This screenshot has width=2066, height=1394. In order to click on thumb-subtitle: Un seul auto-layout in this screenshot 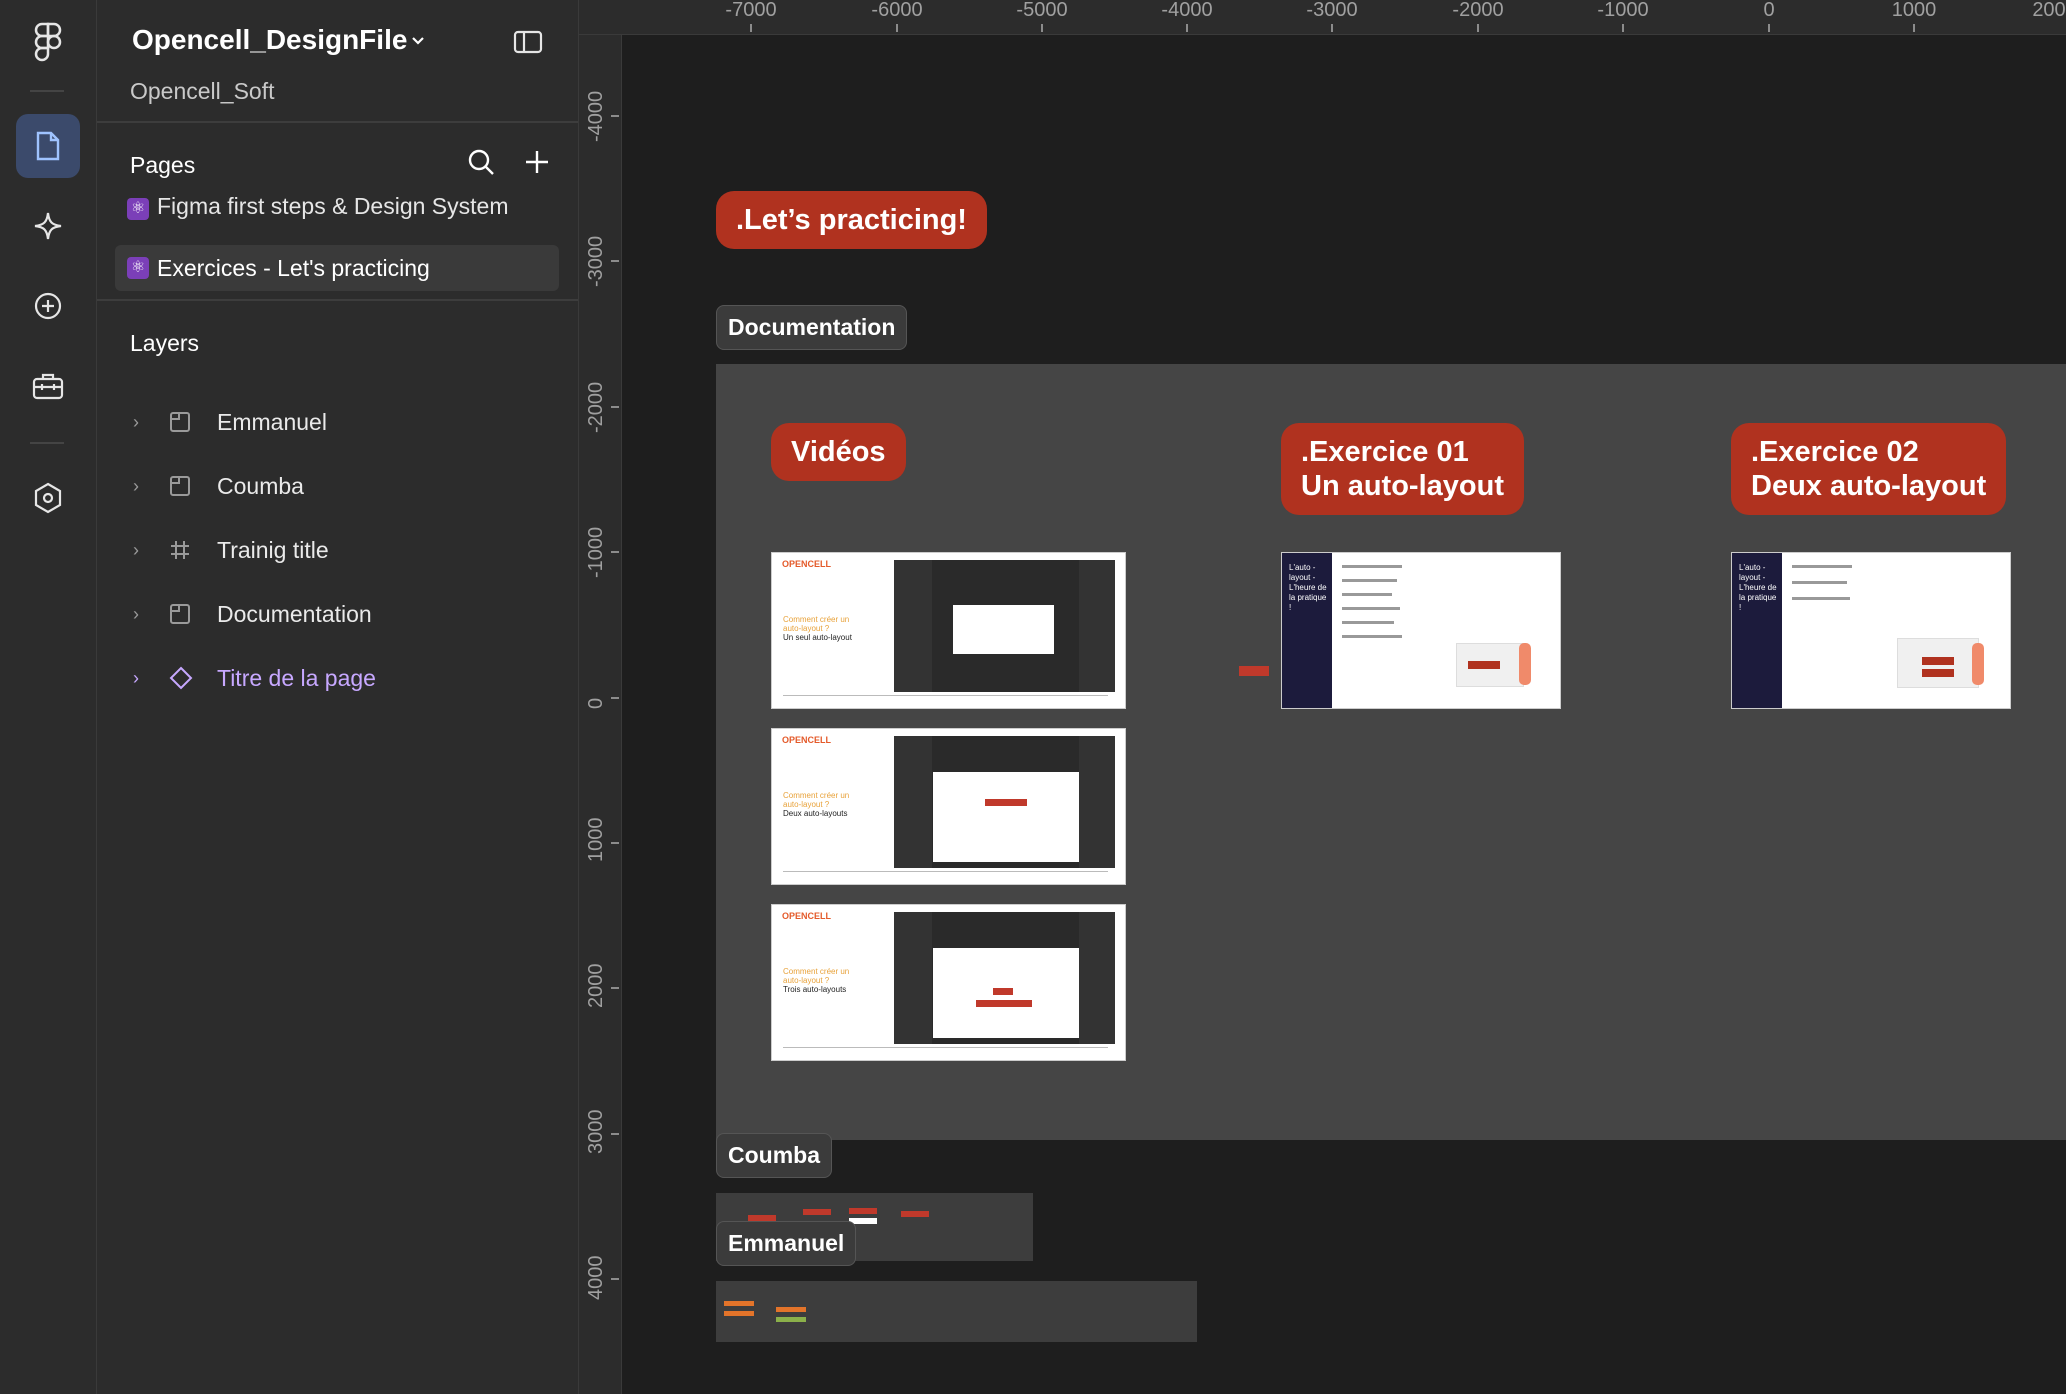, I will do `click(817, 637)`.